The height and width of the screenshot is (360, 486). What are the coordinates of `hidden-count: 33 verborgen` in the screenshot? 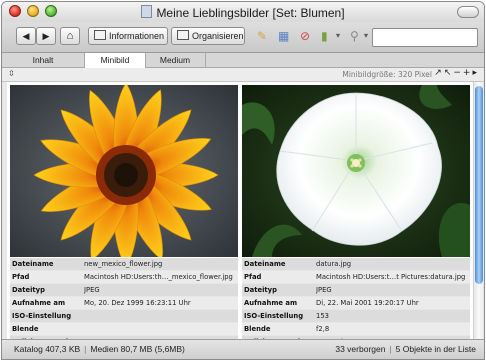 It's located at (360, 349).